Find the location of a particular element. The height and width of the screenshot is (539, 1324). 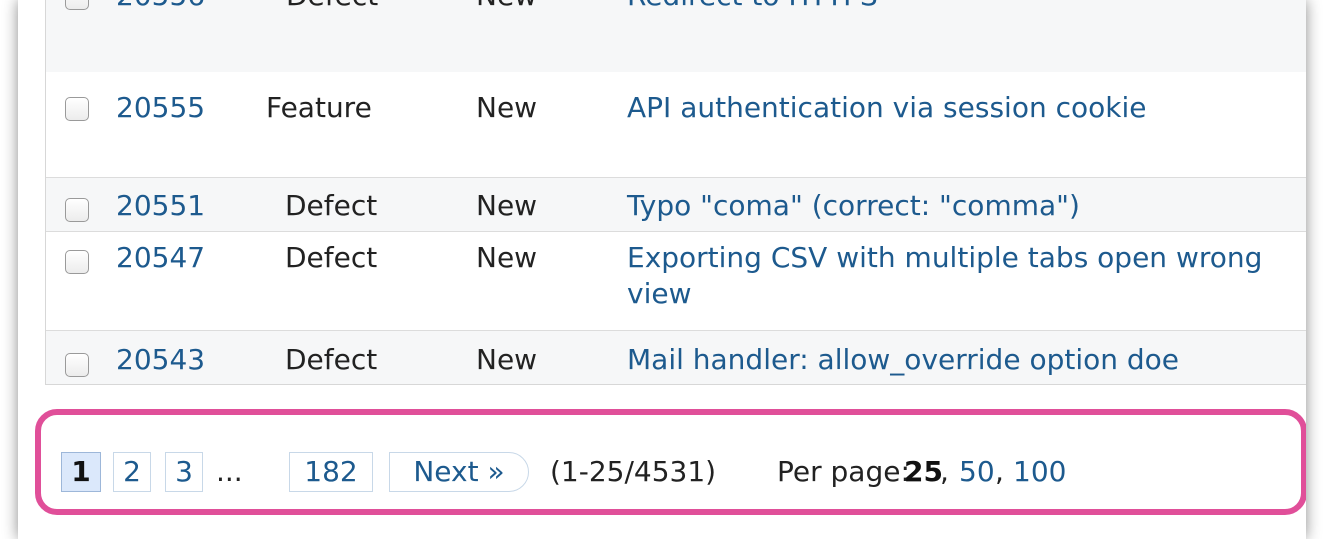

page-link-last: 182 is located at coordinates (331, 472).